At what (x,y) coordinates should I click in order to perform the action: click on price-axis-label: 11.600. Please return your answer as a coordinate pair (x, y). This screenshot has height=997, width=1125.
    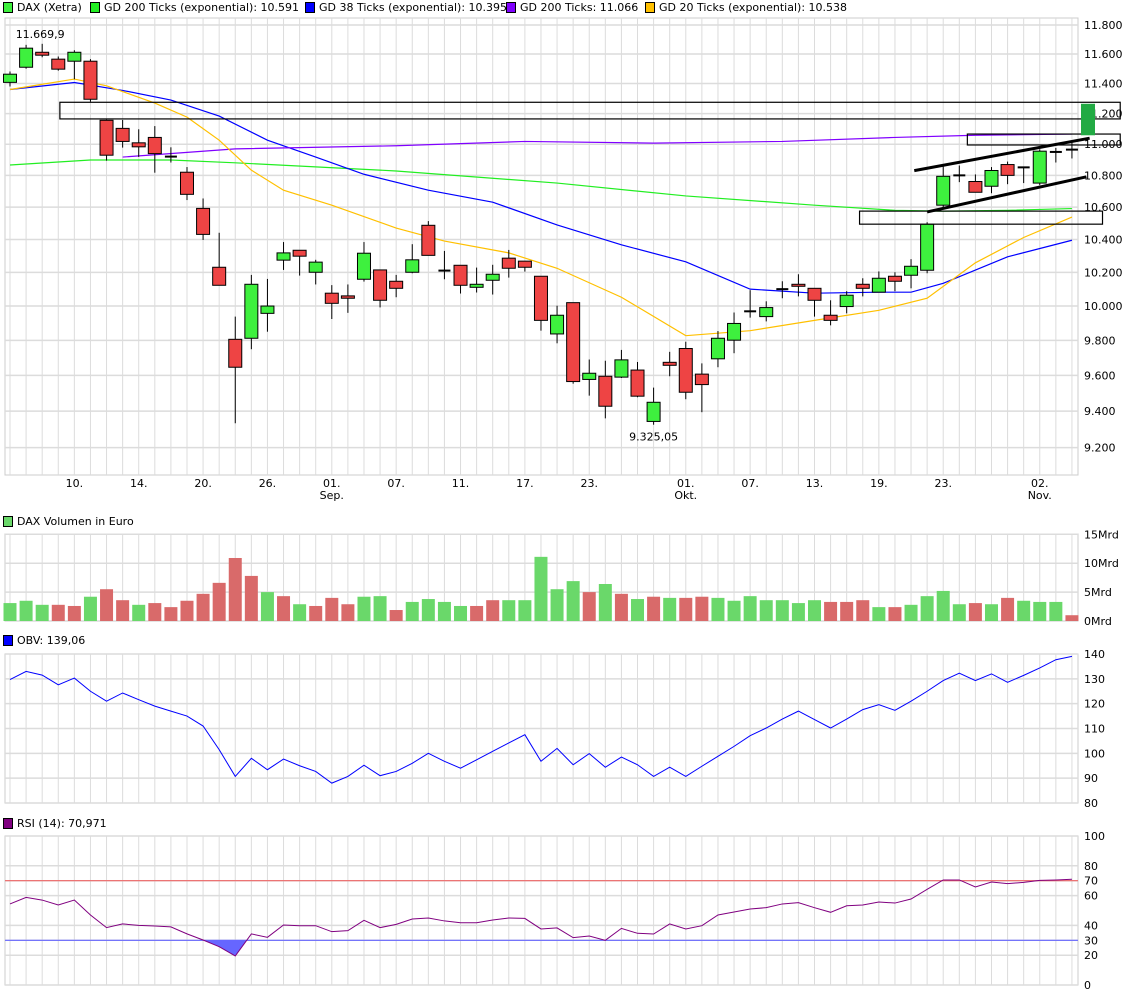
    Looking at the image, I should click on (1103, 54).